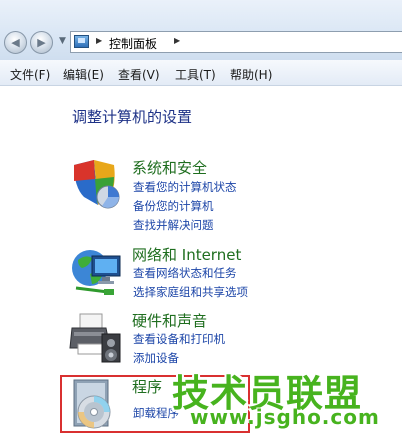 This screenshot has width=402, height=446. What do you see at coordinates (30, 74) in the screenshot?
I see `menu-file: 文件(F)` at bounding box center [30, 74].